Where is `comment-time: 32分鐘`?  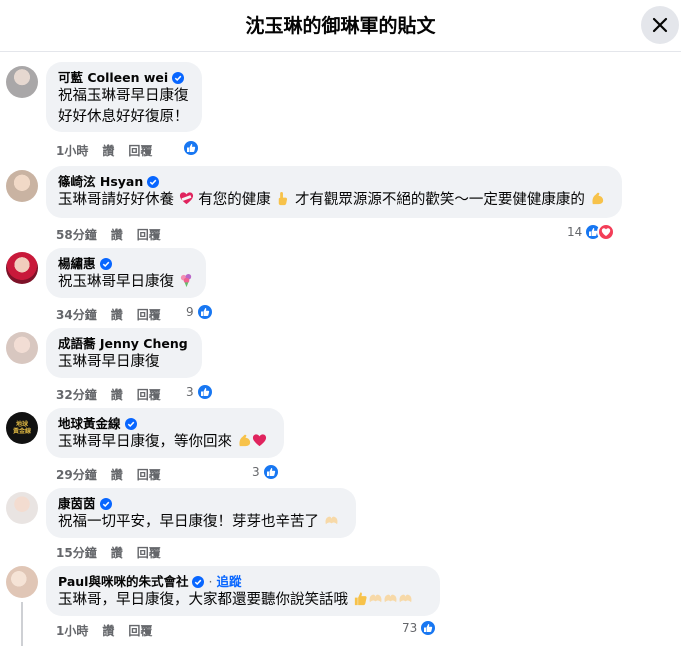 comment-time: 32分鐘 is located at coordinates (76, 394).